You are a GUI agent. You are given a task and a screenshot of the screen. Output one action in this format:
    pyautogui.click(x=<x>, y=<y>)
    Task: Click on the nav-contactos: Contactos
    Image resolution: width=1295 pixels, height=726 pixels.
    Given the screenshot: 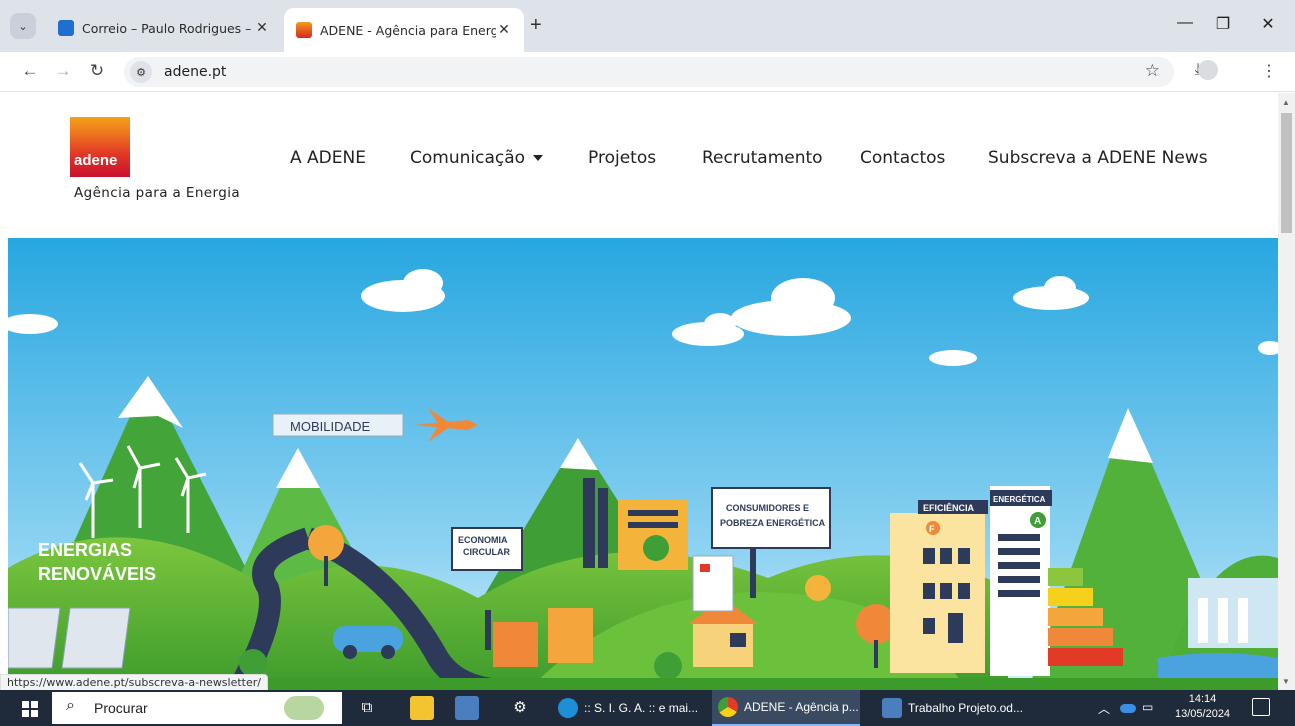 What is the action you would take?
    pyautogui.click(x=902, y=158)
    